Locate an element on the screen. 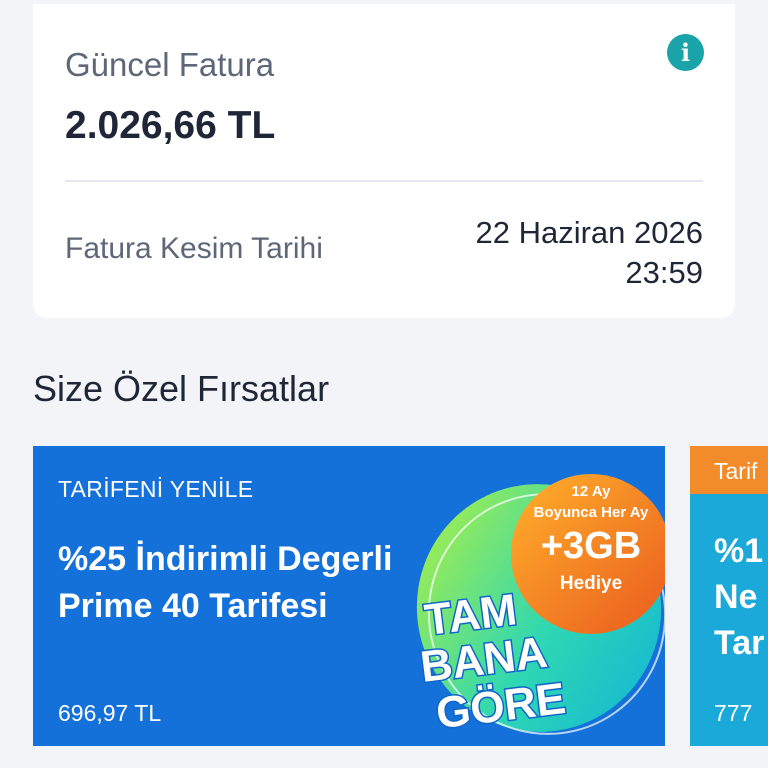  promo-big: +3GB is located at coordinates (591, 546).